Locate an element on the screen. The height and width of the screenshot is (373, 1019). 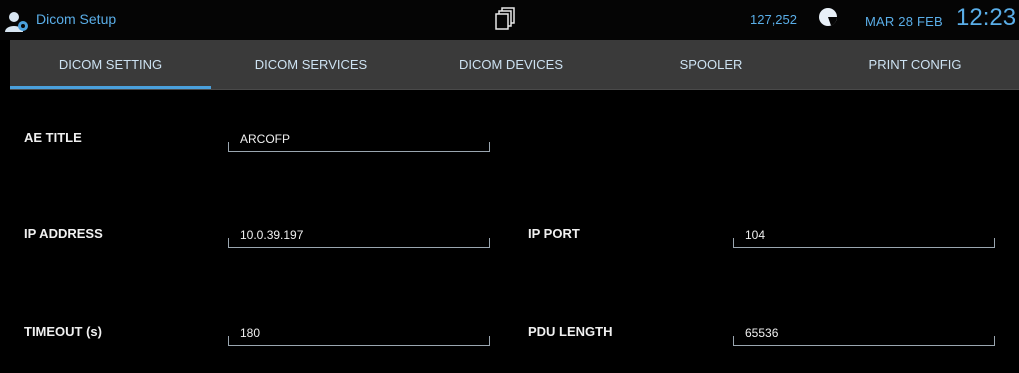
ip-address-label: IP ADDRESS is located at coordinates (63, 233).